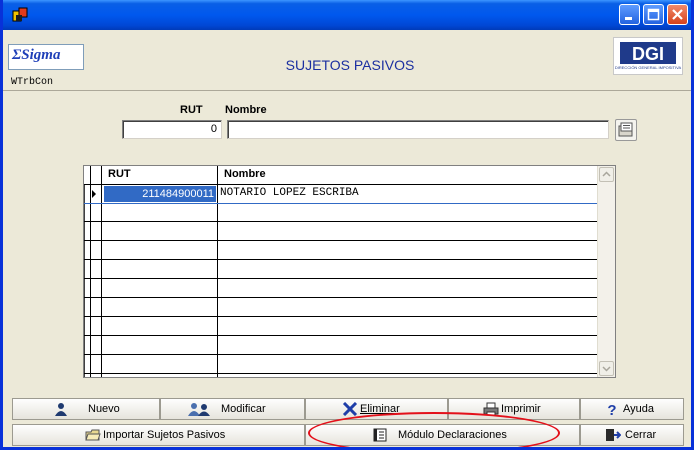  What do you see at coordinates (641, 435) in the screenshot?
I see `cerrar-label: Cerrar` at bounding box center [641, 435].